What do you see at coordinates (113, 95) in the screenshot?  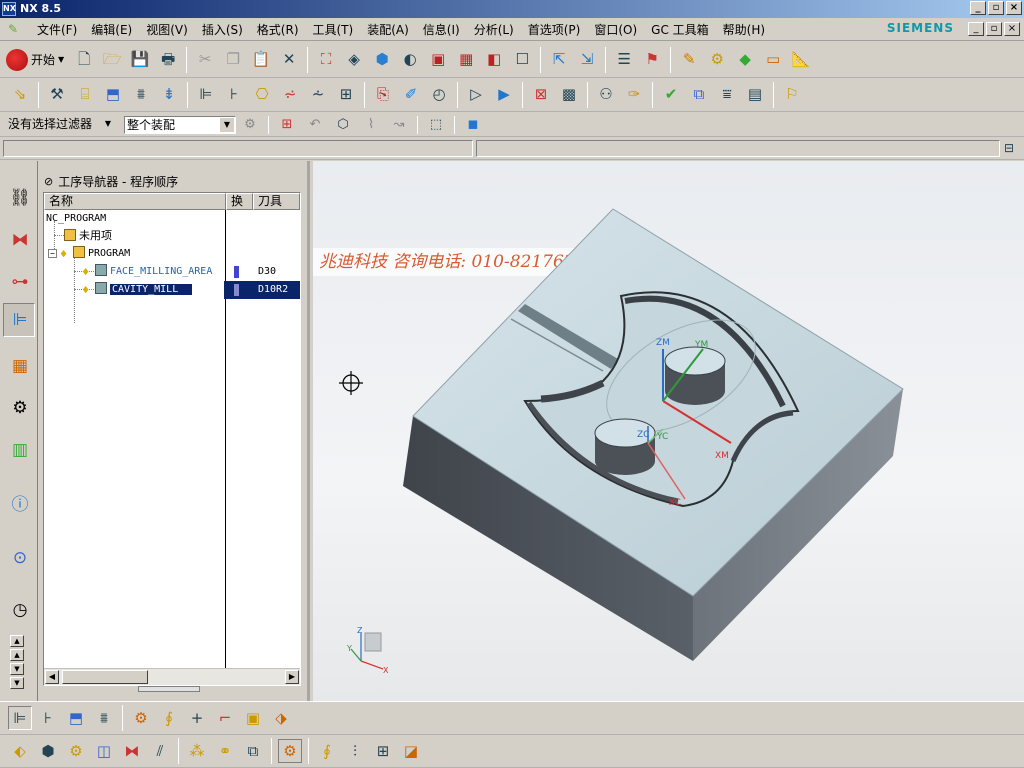 I see `create-method-icon: ⬒` at bounding box center [113, 95].